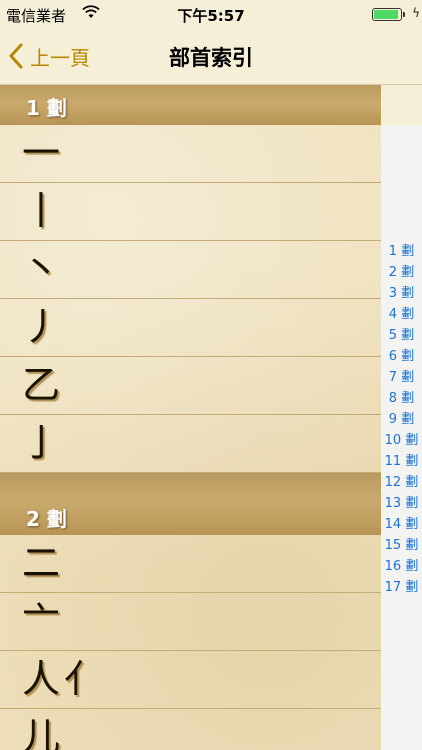  I want to click on battery-fill, so click(386, 14).